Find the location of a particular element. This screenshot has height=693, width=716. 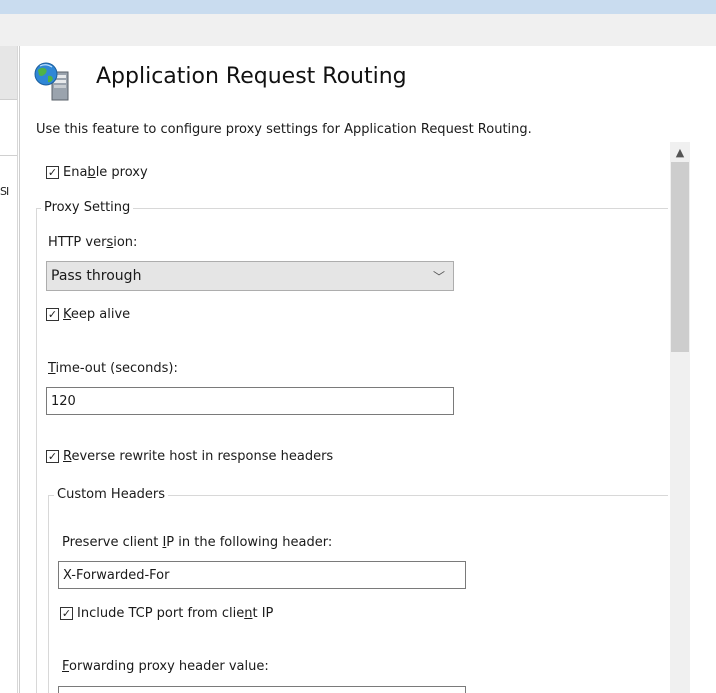

enable-proxy-label: Enable proxy is located at coordinates (105, 172).